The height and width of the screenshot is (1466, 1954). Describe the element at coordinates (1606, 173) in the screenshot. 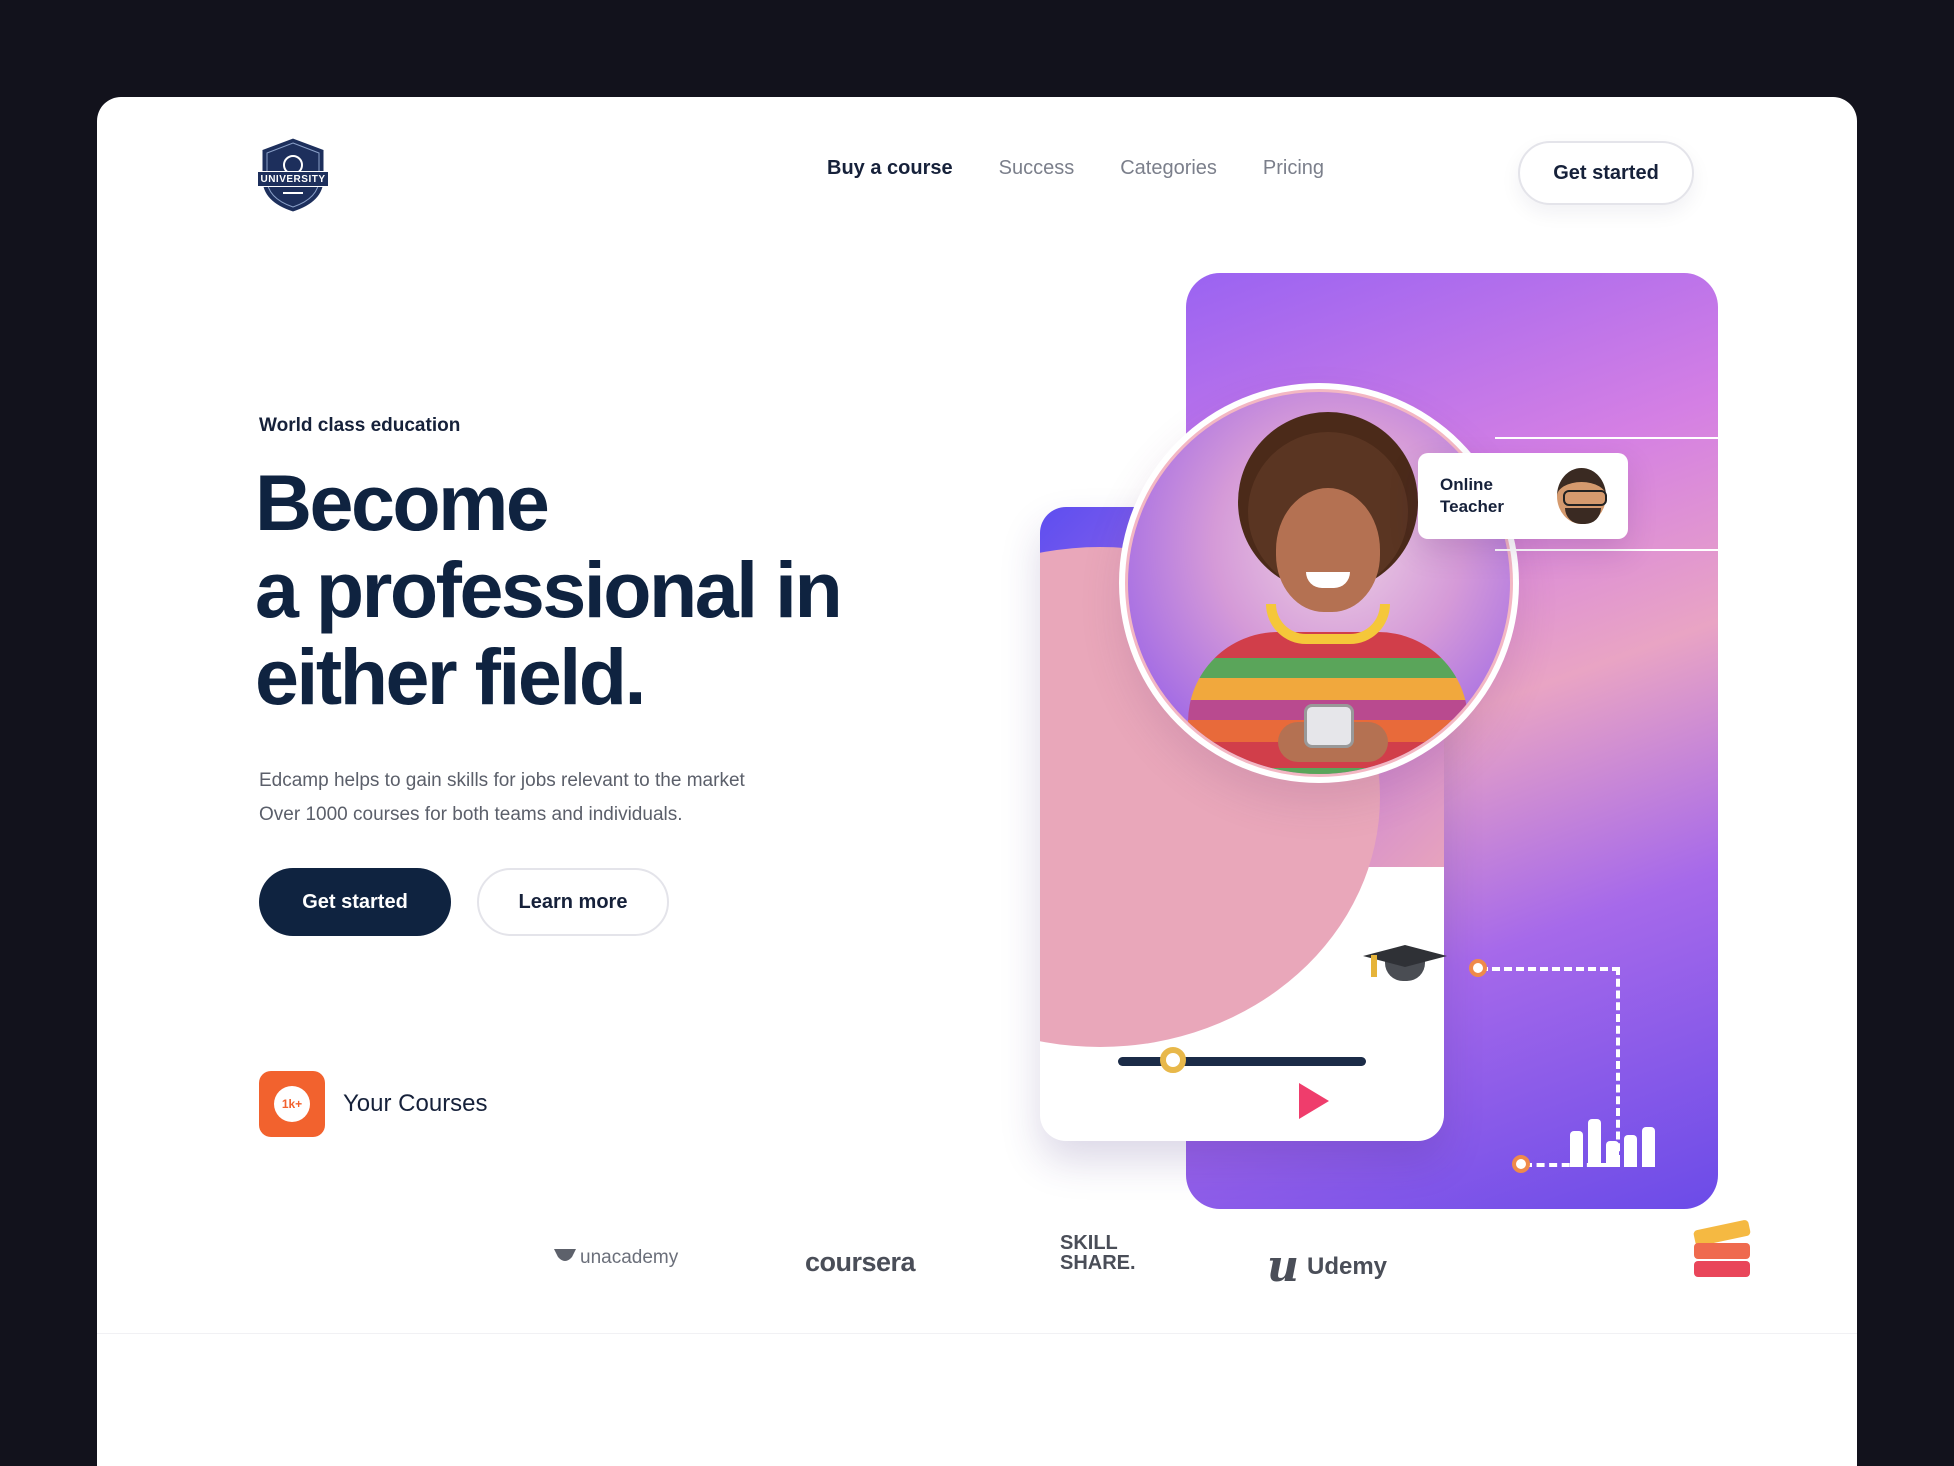

I see `nav-get-started-button: Get started` at that location.